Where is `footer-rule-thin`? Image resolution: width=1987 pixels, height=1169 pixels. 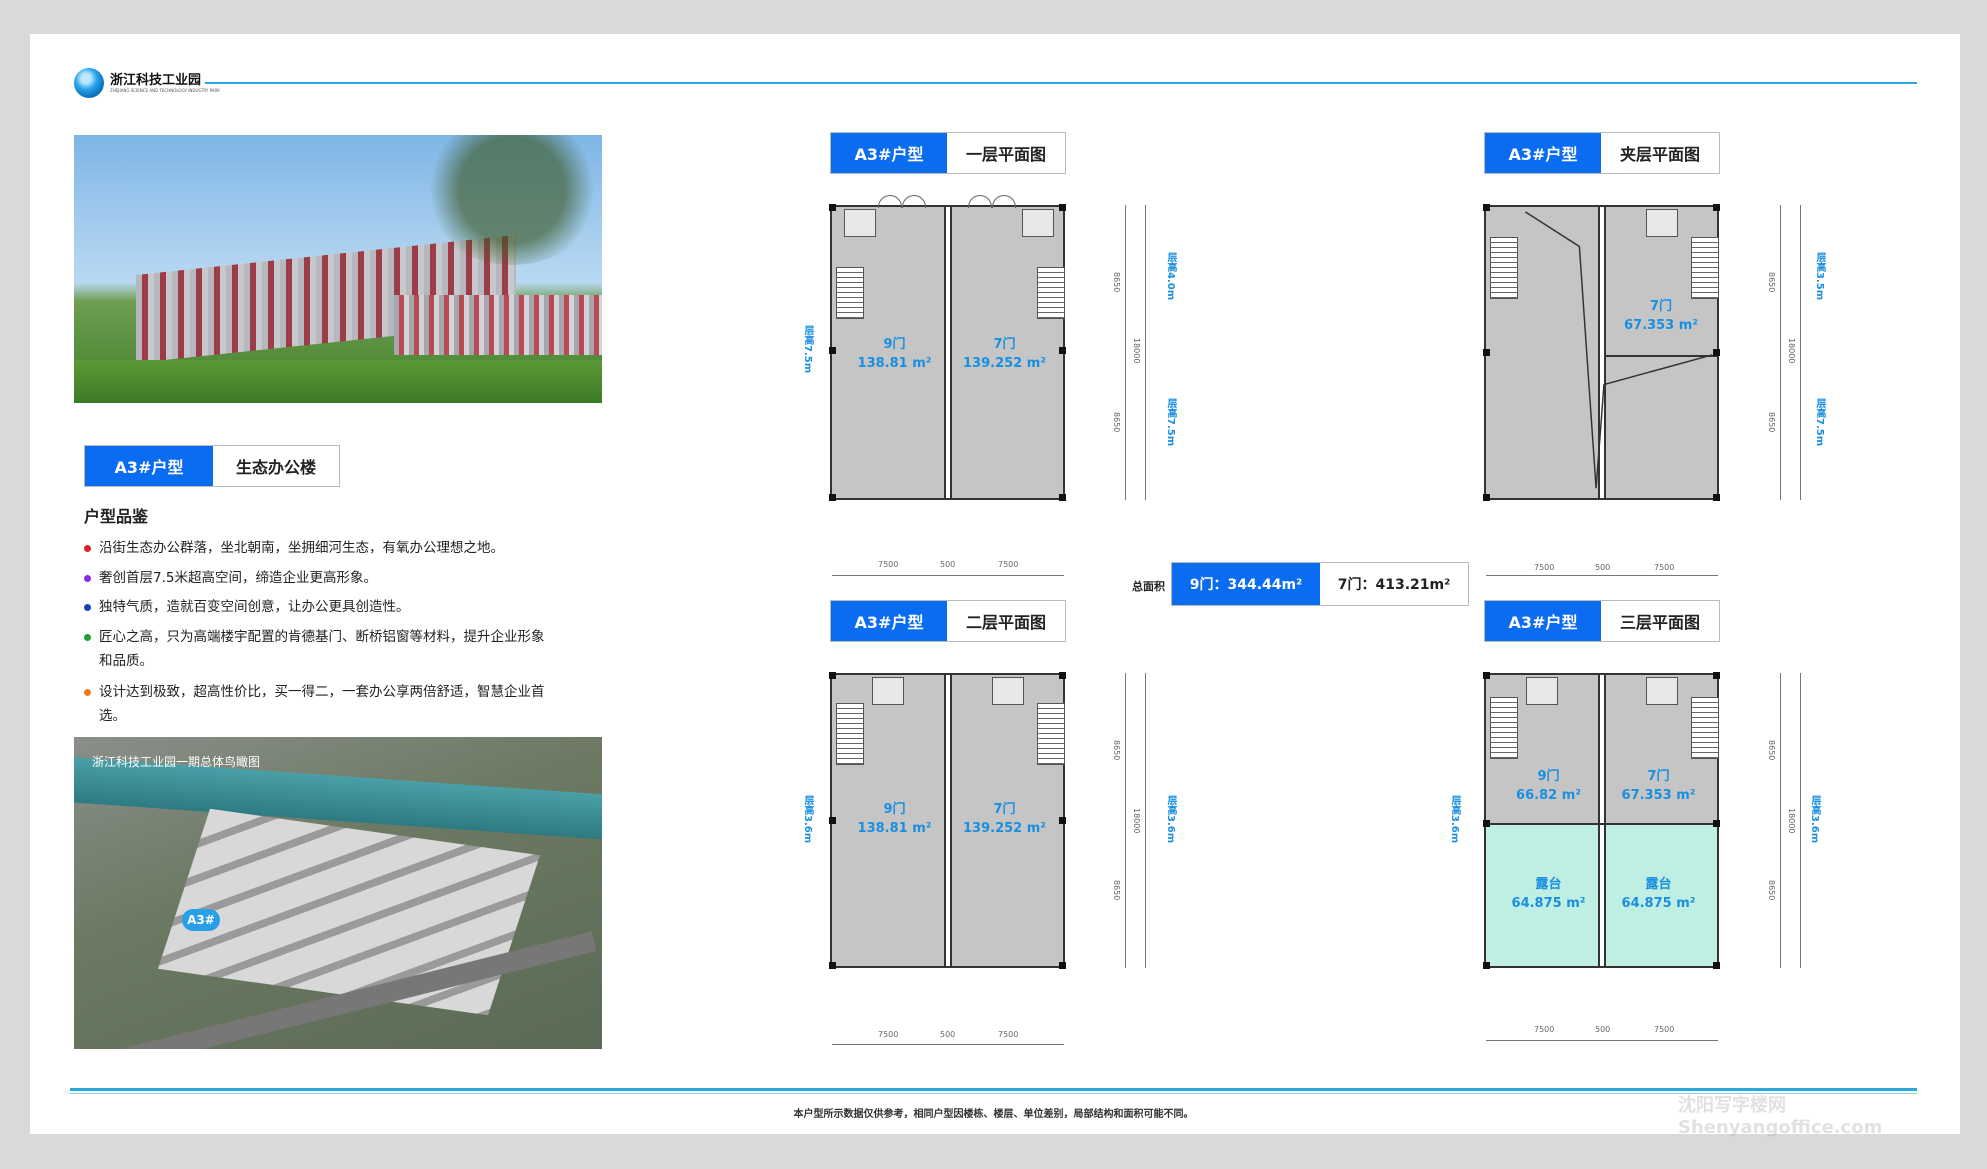
footer-rule-thin is located at coordinates (993, 1093).